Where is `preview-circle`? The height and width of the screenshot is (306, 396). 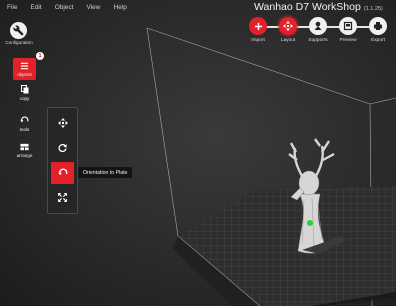
preview-circle is located at coordinates (348, 26).